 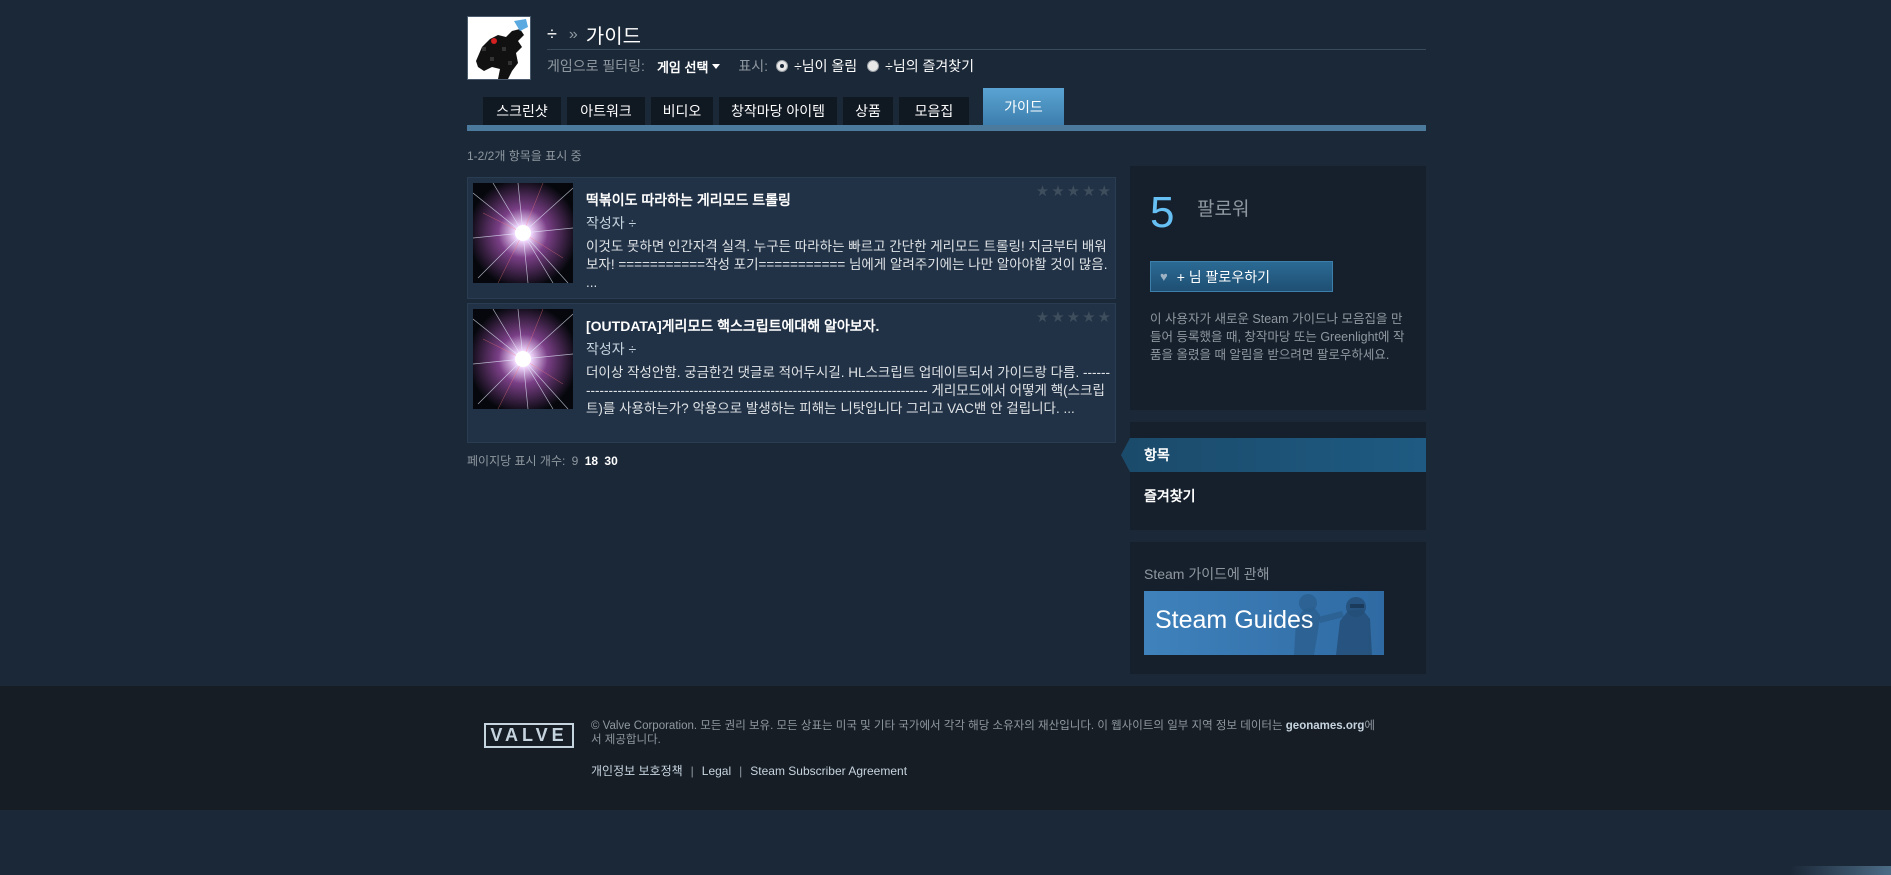 I want to click on about-title: Steam 가이드에 관해, so click(x=1207, y=574).